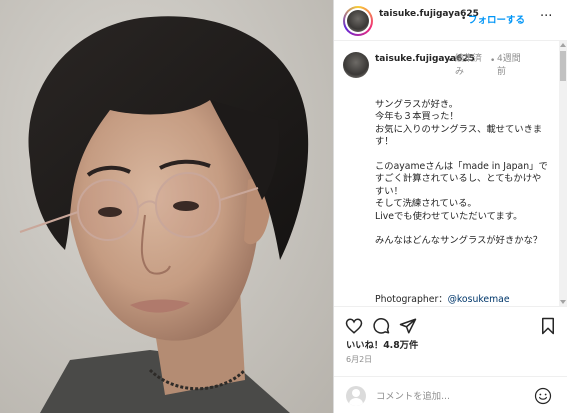  What do you see at coordinates (356, 65) in the screenshot?
I see `caption-avatar` at bounding box center [356, 65].